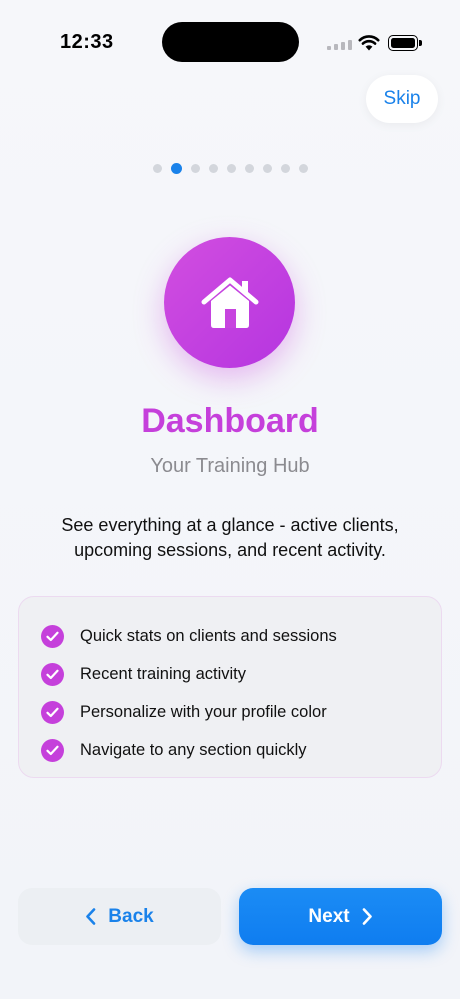 The image size is (460, 999). What do you see at coordinates (203, 711) in the screenshot?
I see `feature-text: Personalize with your profile color` at bounding box center [203, 711].